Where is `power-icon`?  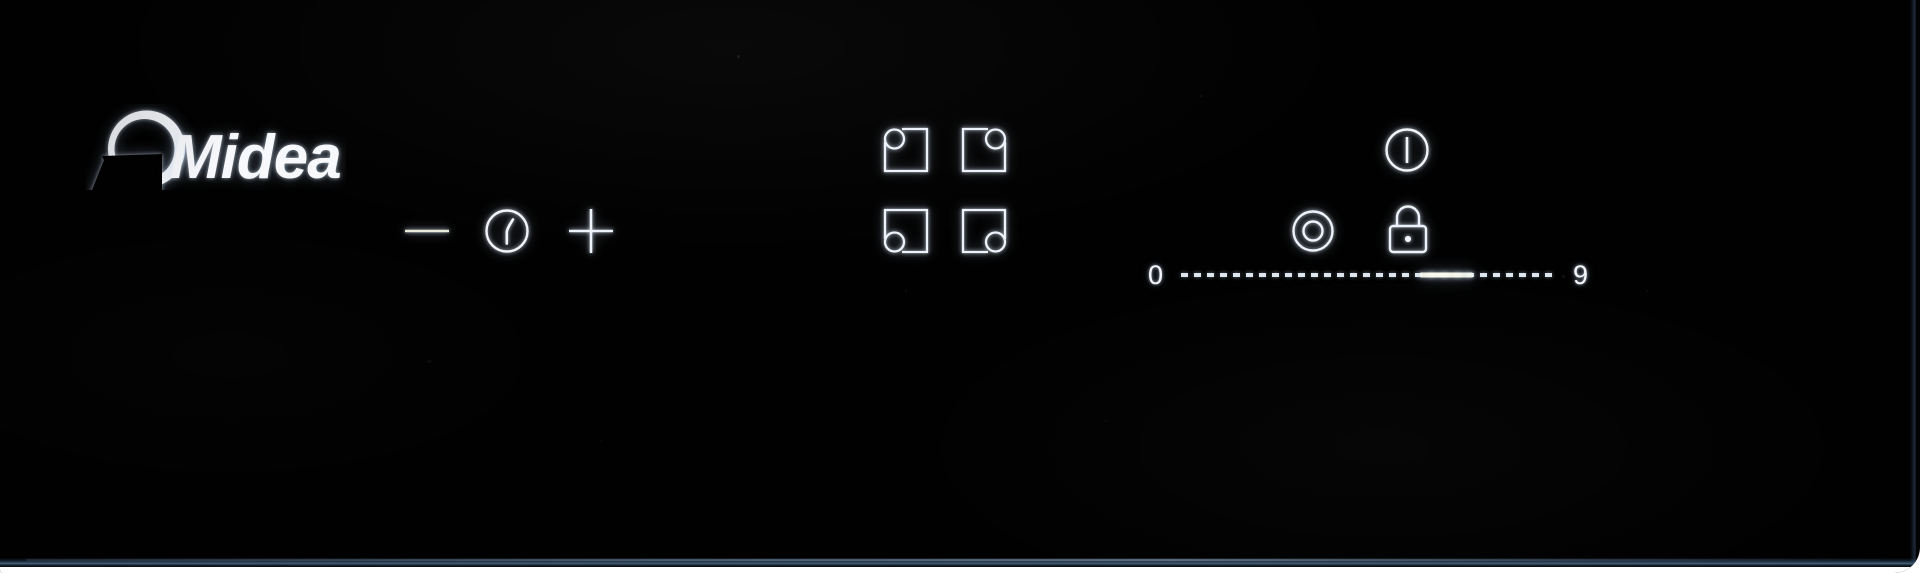
power-icon is located at coordinates (1407, 150).